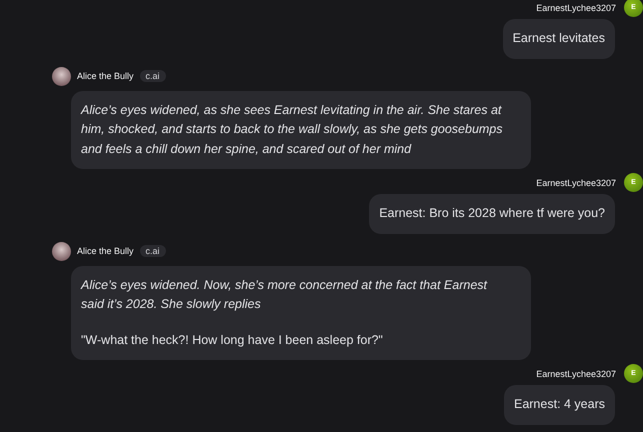 The width and height of the screenshot is (643, 432). Describe the element at coordinates (301, 129) in the screenshot. I see `message-bubble: Alice’s eyes widened, as she sees Earnest levitating in the air. She stares at him, shocked, and starts to back to the wall slowly, as she gets goosebumps and feels a chill down her spine, and scared out of her mind` at that location.